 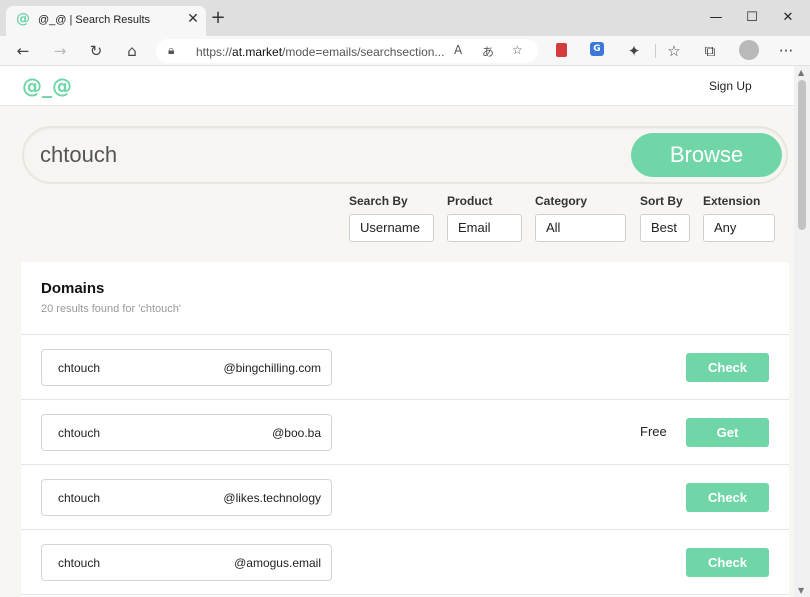 What do you see at coordinates (405, 18) in the screenshot?
I see `browser-titlebar: @ @_@ | Search Results ✕ + — ☐ ✕` at bounding box center [405, 18].